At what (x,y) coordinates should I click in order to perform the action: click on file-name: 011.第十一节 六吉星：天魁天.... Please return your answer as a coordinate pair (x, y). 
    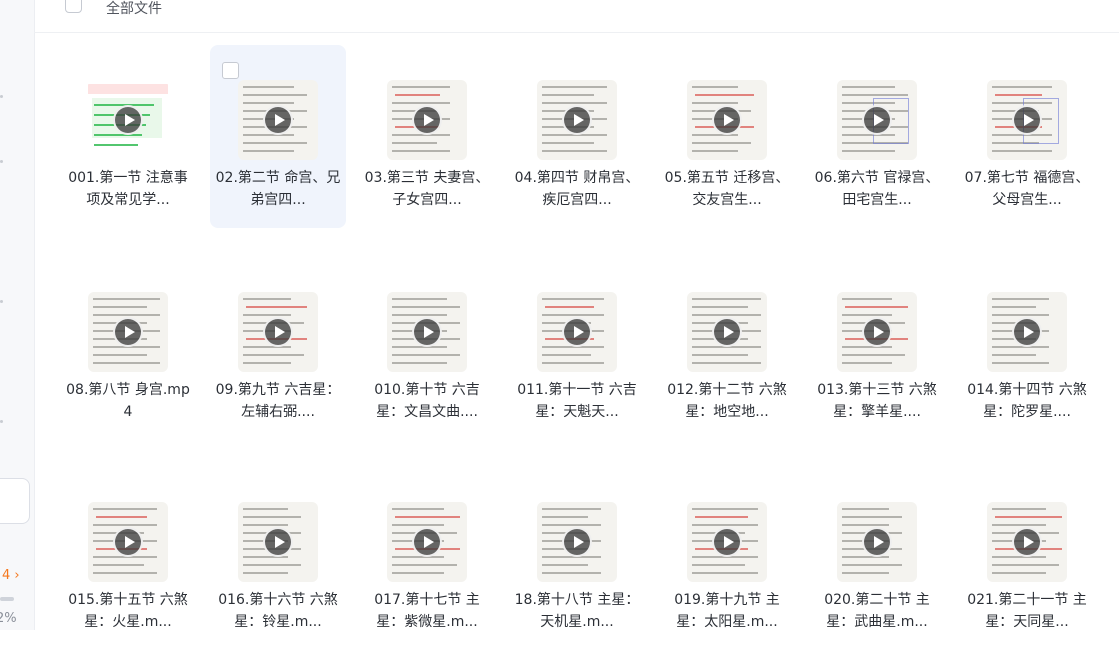
    Looking at the image, I should click on (577, 401).